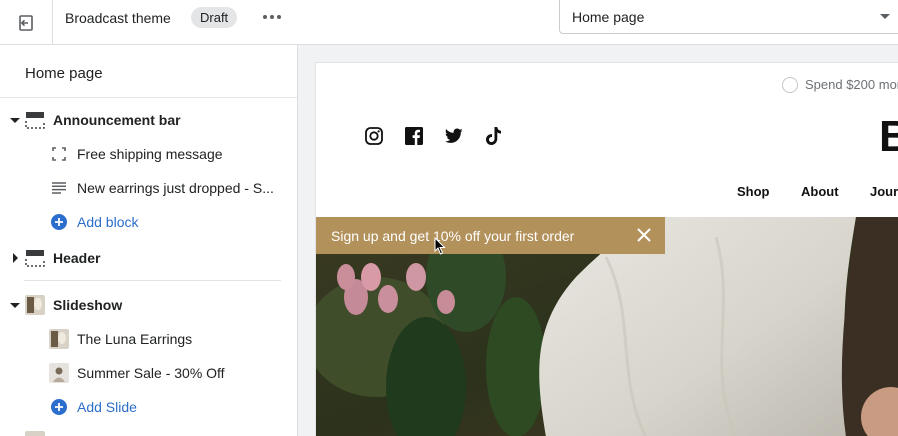 This screenshot has width=898, height=436. Describe the element at coordinates (148, 407) in the screenshot. I see `add-slide-button: Add Slide` at that location.